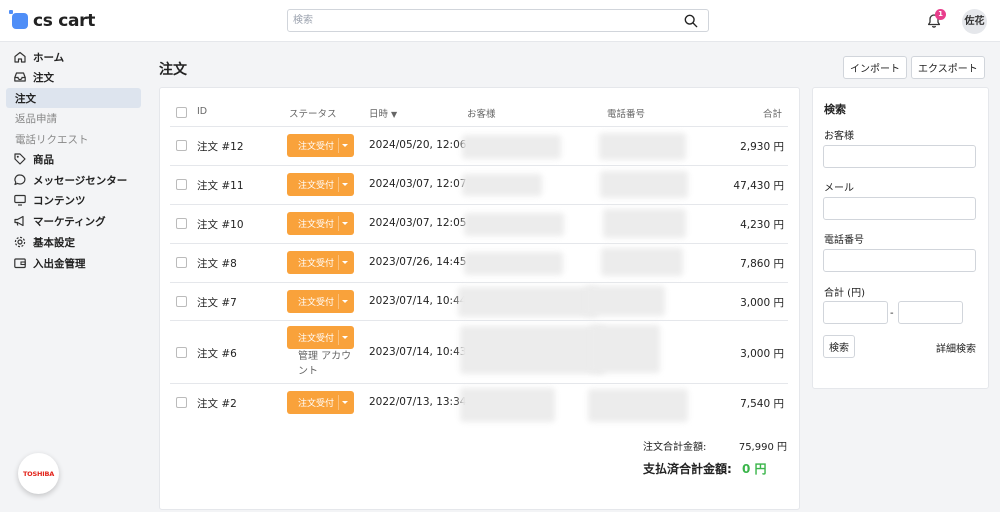 The image size is (1000, 512). What do you see at coordinates (73, 98) in the screenshot?
I see `sidebar-item-orders-list: 注文` at bounding box center [73, 98].